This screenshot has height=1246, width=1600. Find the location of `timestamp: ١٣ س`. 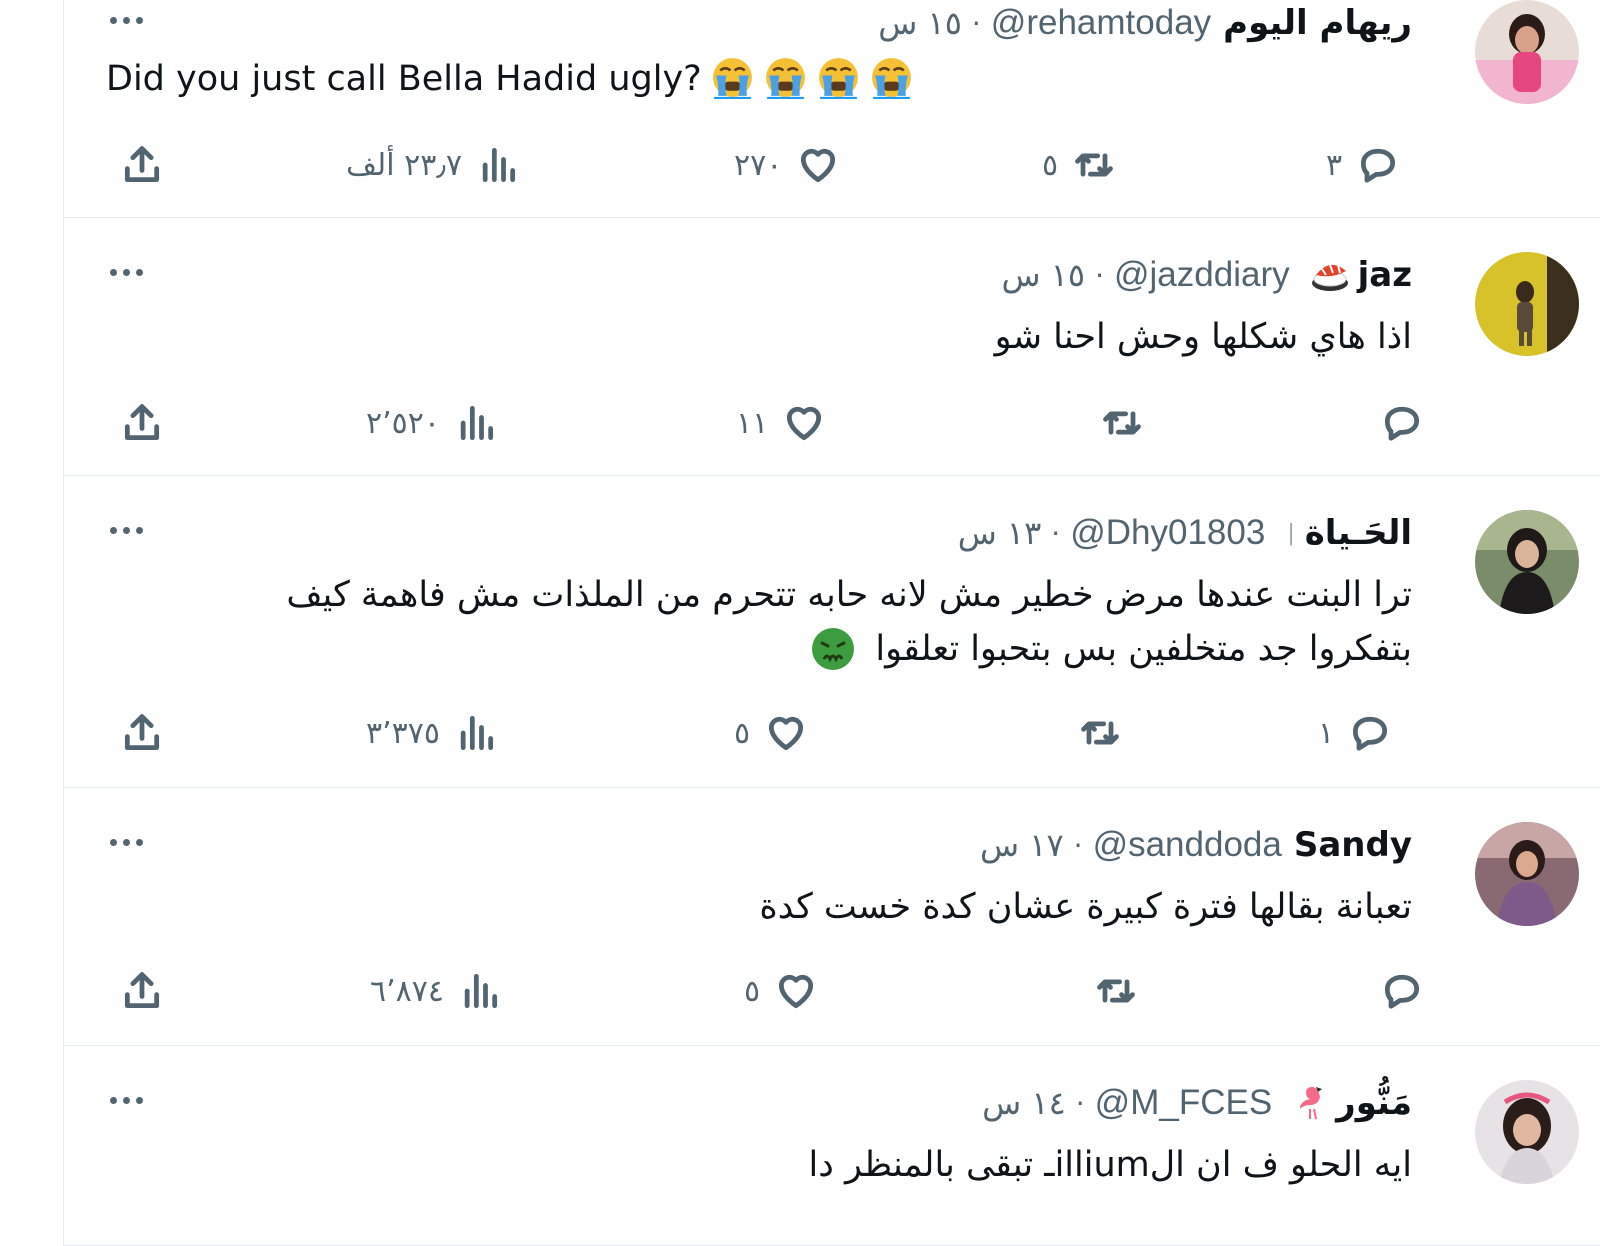

timestamp: ١٣ س is located at coordinates (1000, 533).